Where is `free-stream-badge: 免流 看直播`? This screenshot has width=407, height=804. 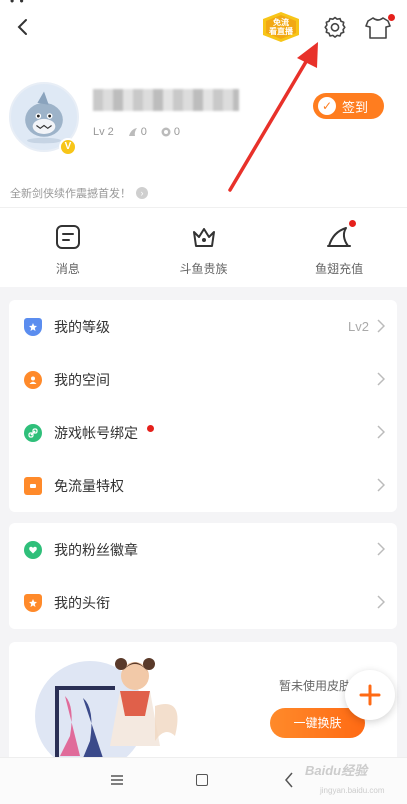
free-stream-badge: 免流 看直播 is located at coordinates (281, 27).